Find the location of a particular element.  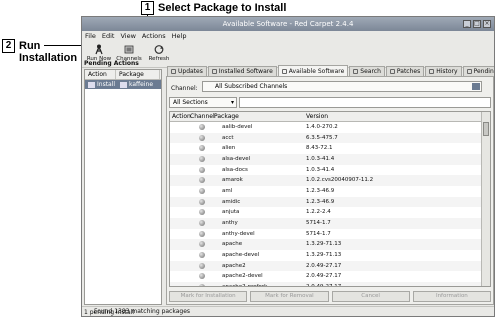

menu-help: Help is located at coordinates (179, 36).